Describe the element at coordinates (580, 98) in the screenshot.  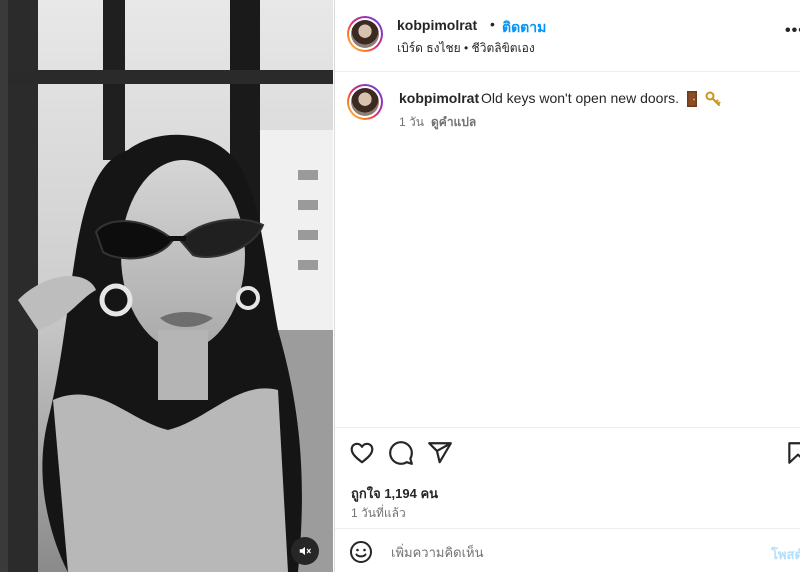
I see `caption-text: Old keys won't open new doors.` at that location.